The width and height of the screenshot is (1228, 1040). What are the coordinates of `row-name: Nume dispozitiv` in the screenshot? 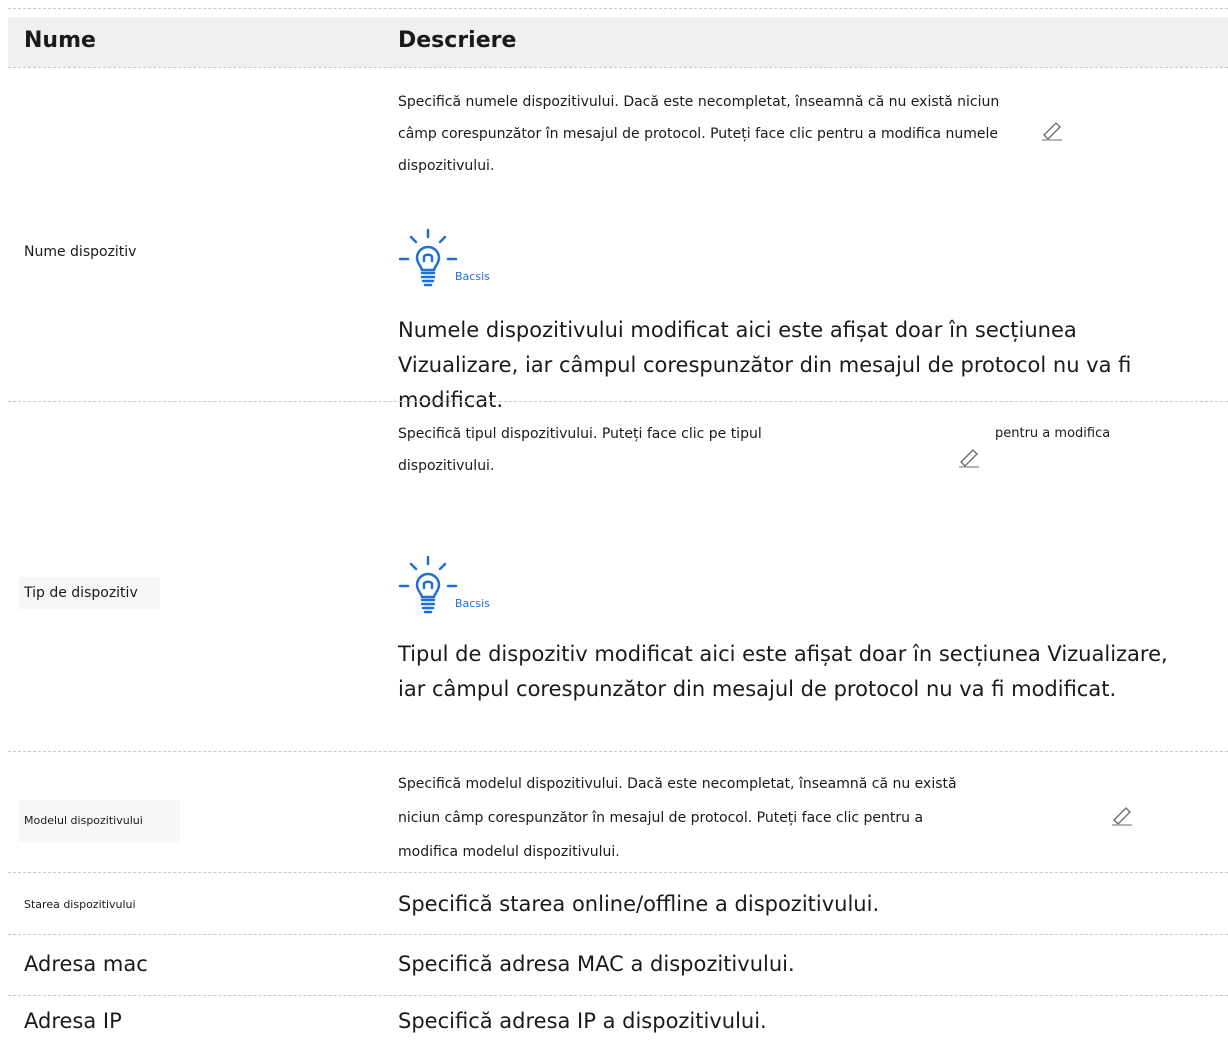 It's located at (80, 252).